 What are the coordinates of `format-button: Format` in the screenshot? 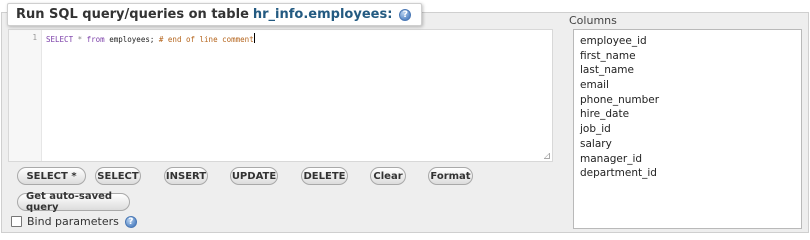 It's located at (450, 176).